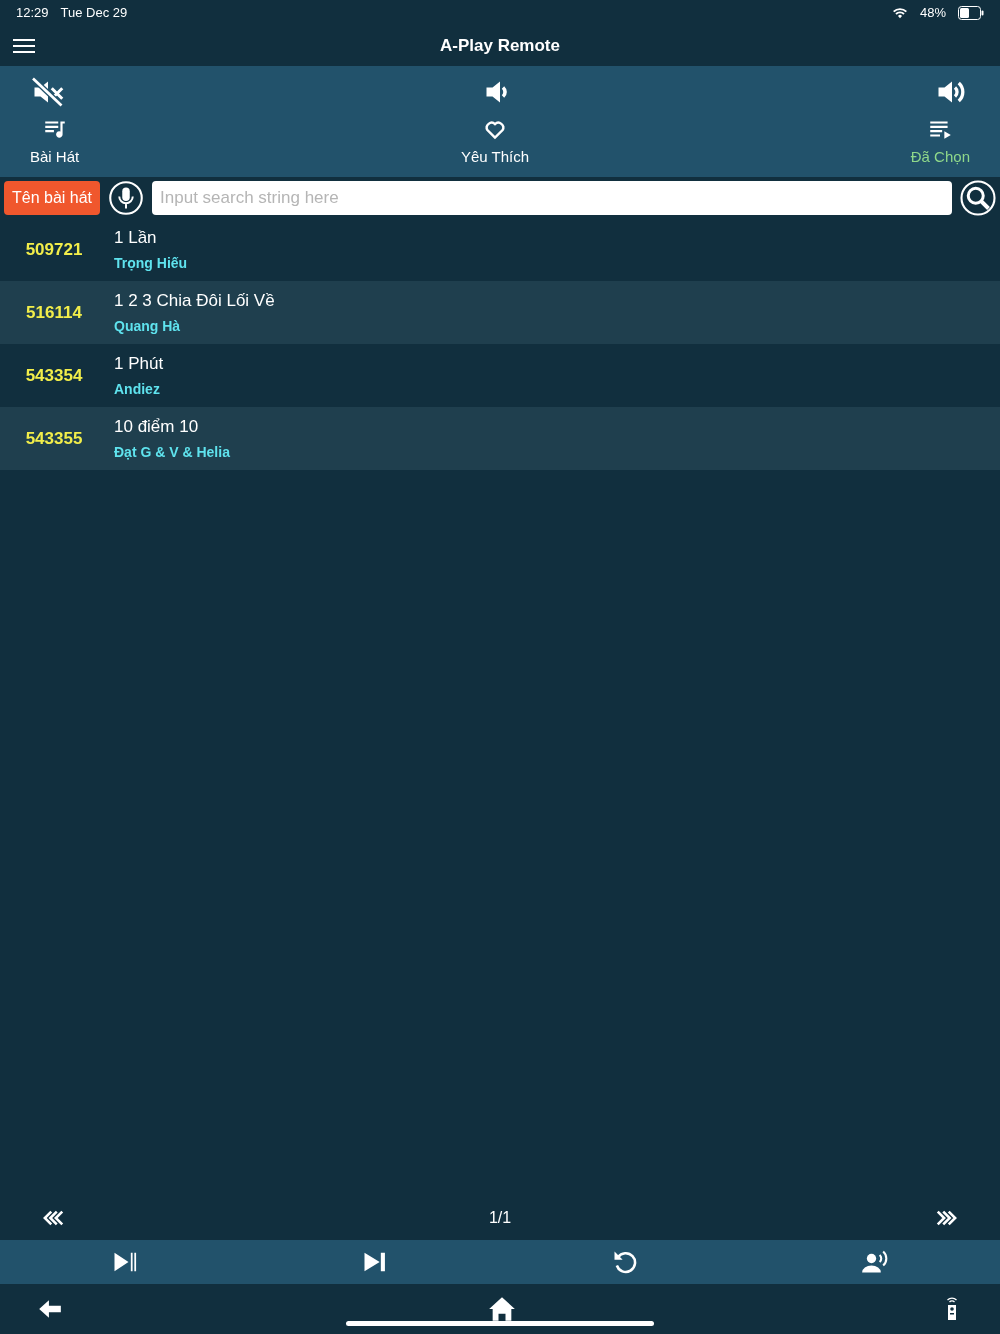 This screenshot has height=1334, width=1000. I want to click on person-speaking-icon, so click(875, 1262).